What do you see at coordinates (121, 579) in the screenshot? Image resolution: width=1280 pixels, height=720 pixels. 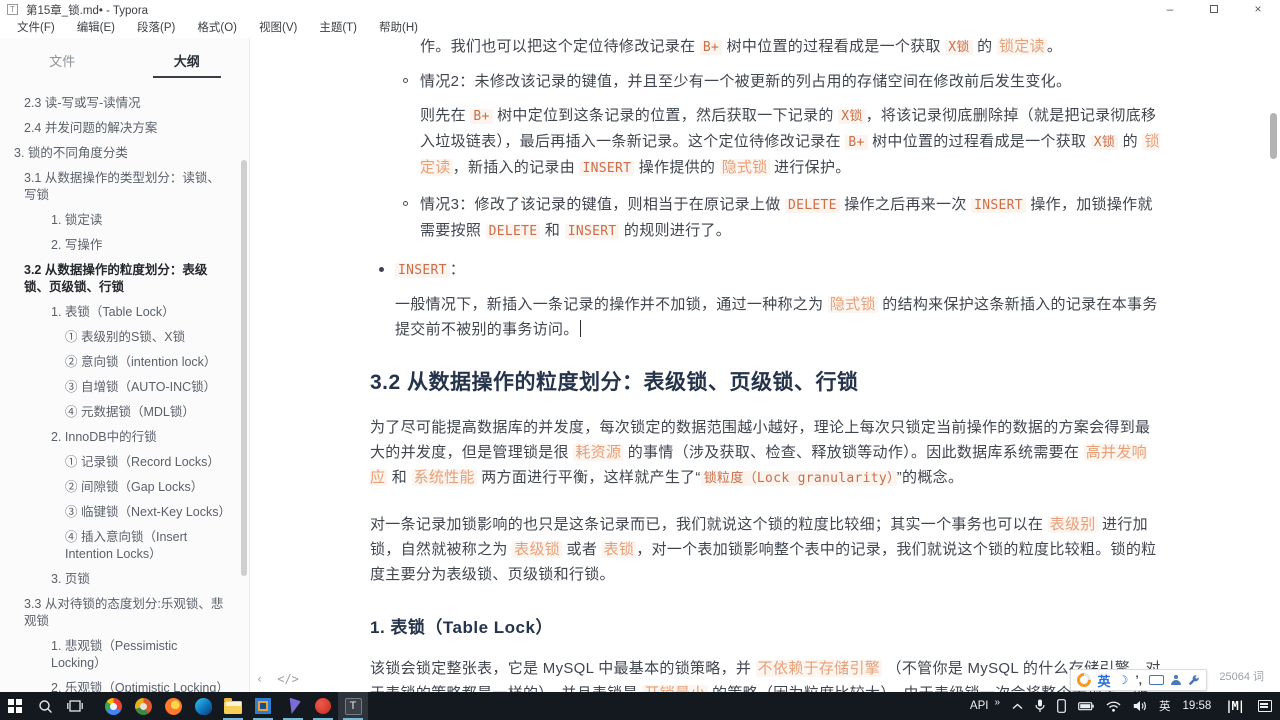 I see `outline-item: 3. 页锁` at bounding box center [121, 579].